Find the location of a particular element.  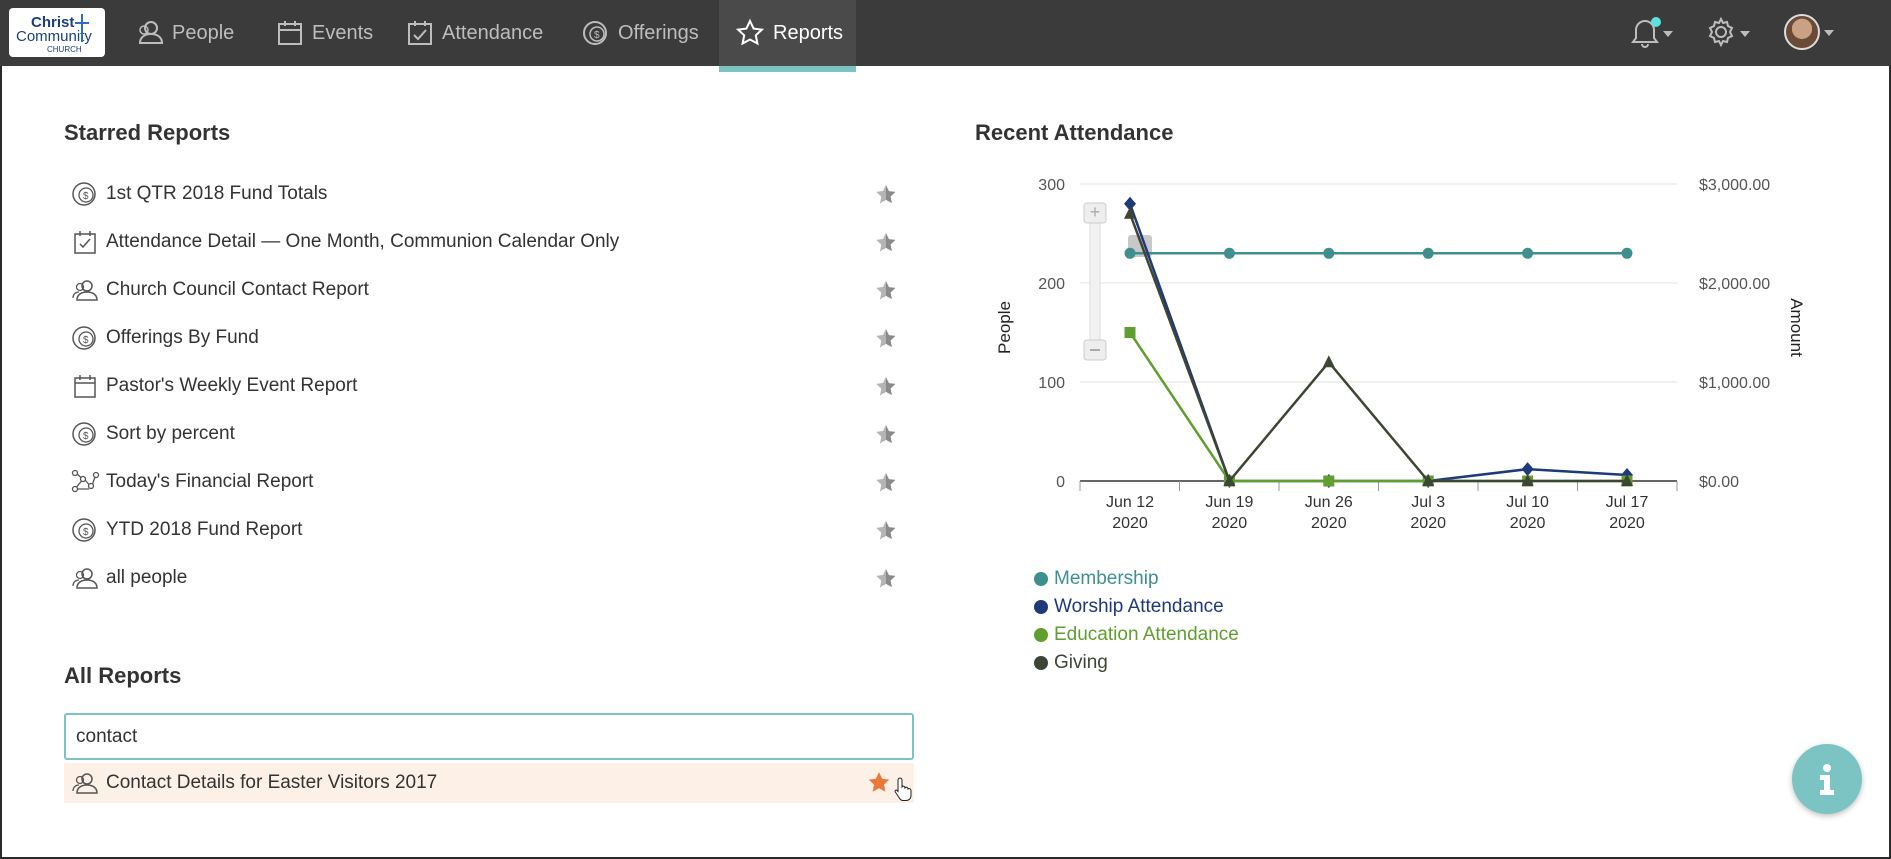

info-button is located at coordinates (1827, 779).